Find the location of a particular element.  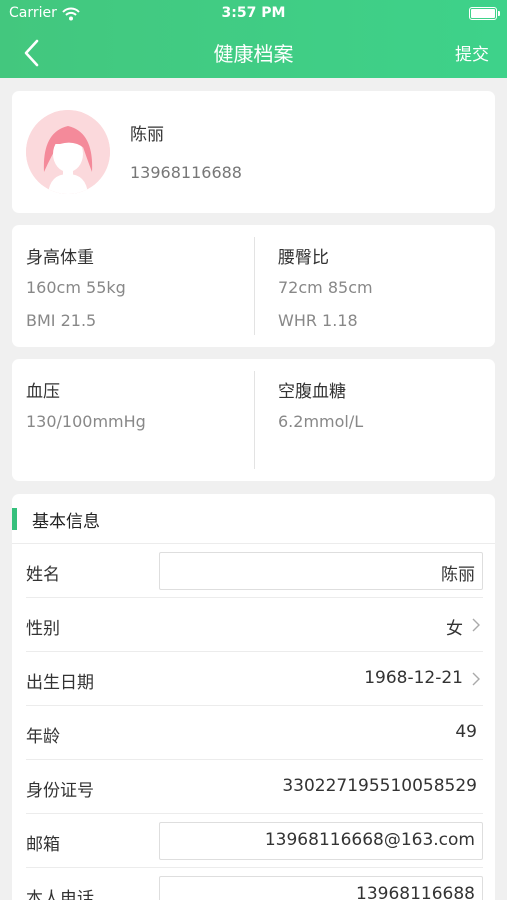

battery-icon is located at coordinates (484, 13).